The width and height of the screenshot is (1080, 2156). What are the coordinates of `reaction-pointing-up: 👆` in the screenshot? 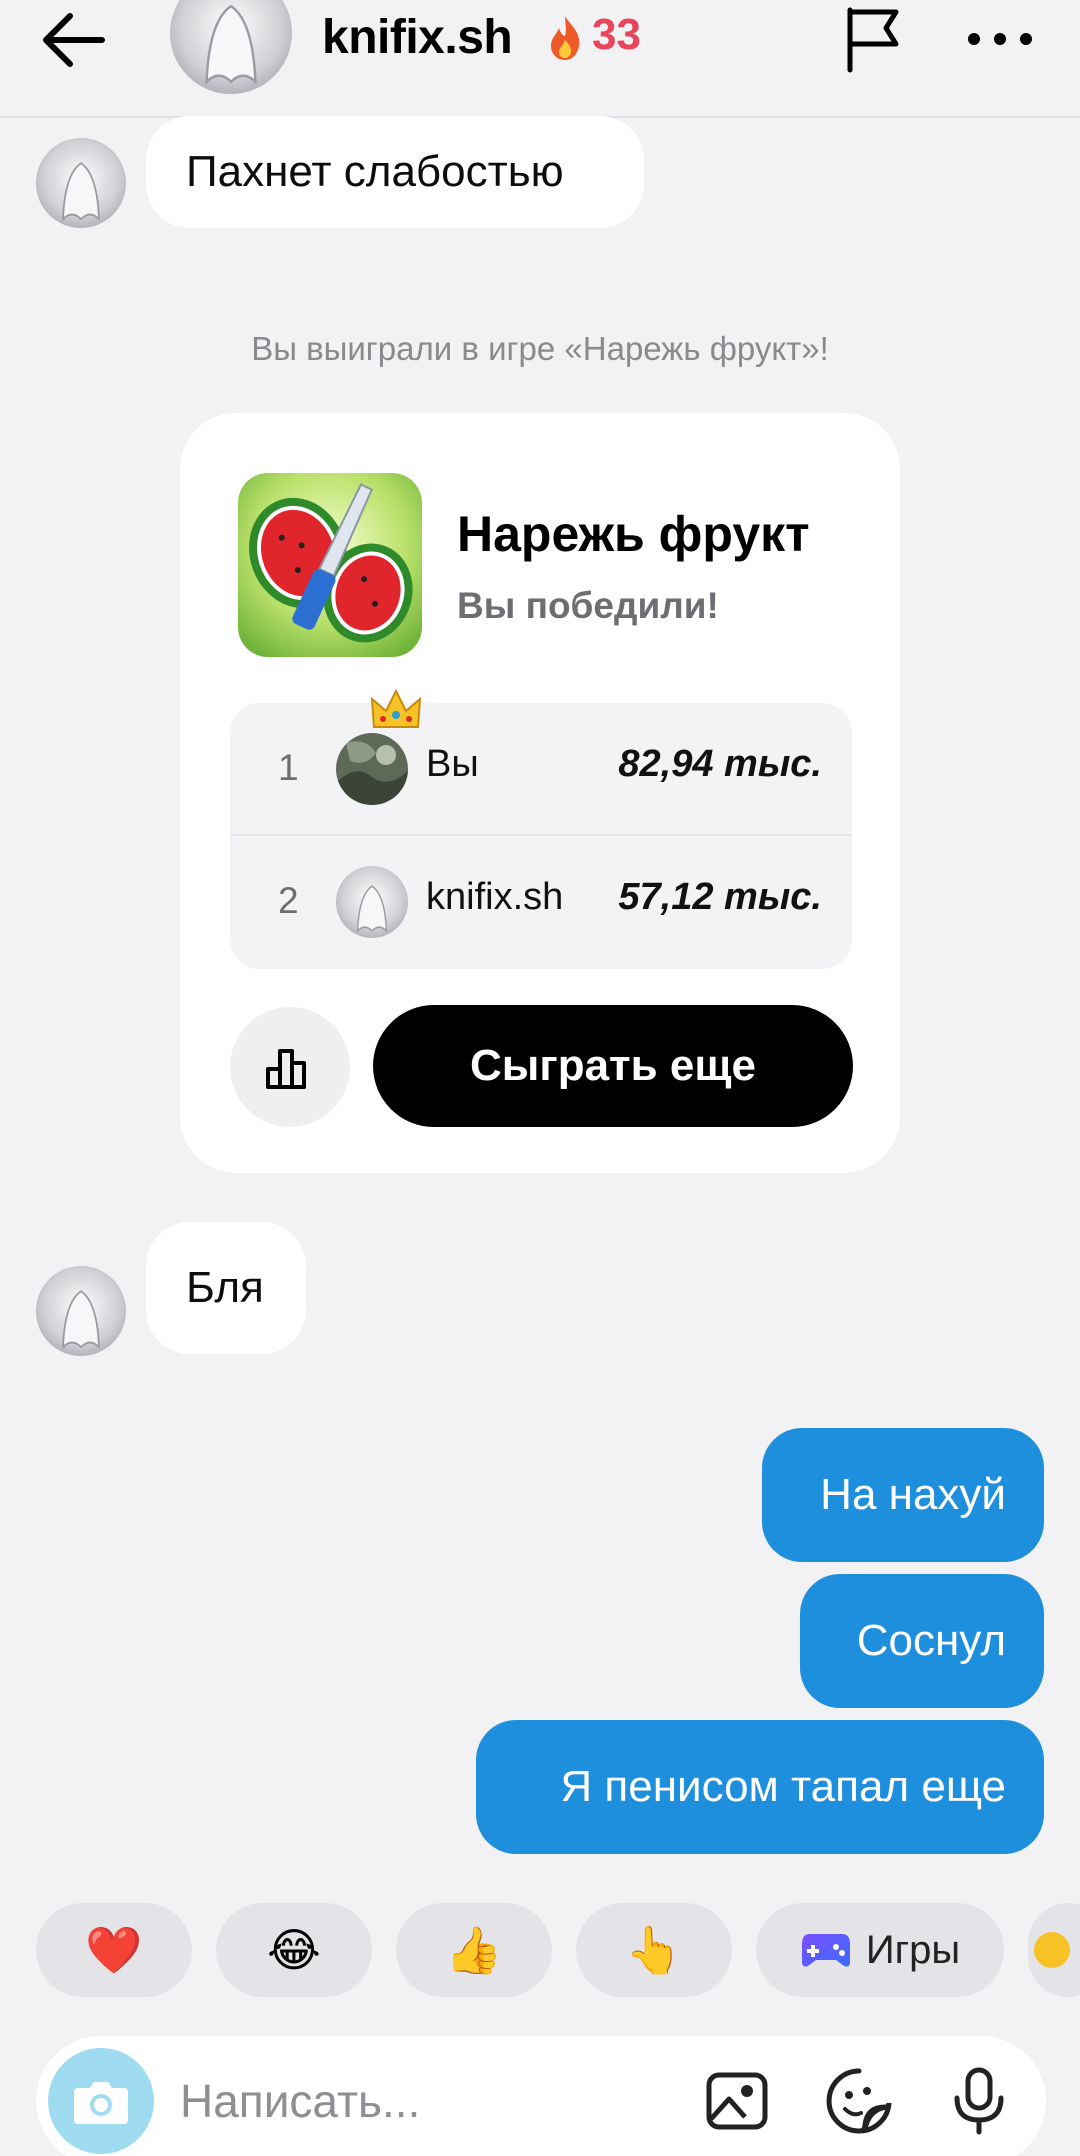 It's located at (654, 1950).